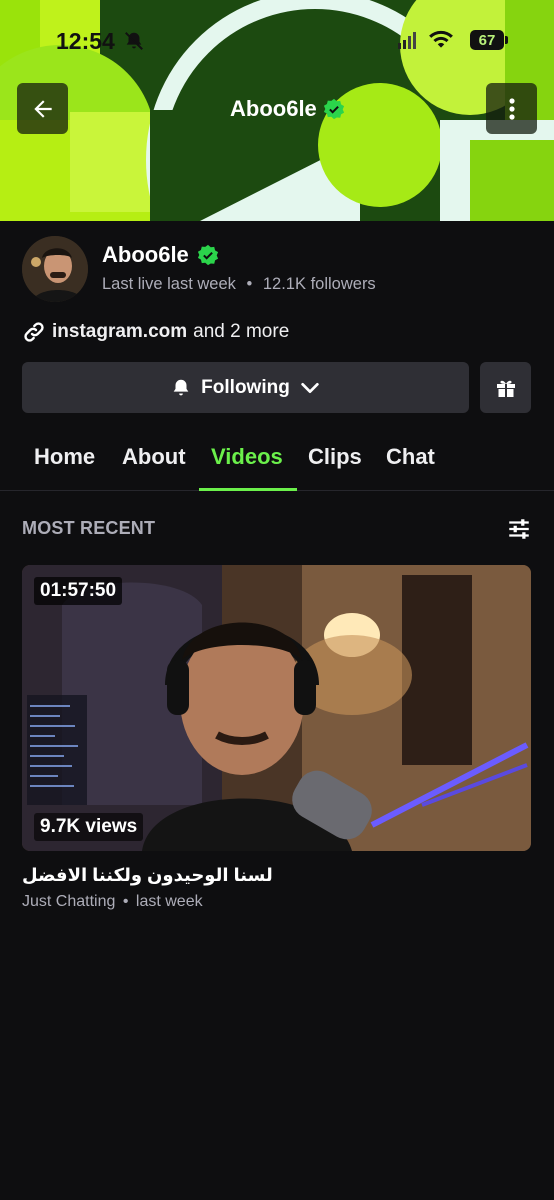  What do you see at coordinates (78, 591) in the screenshot?
I see `duration-badge: 01:57:50` at bounding box center [78, 591].